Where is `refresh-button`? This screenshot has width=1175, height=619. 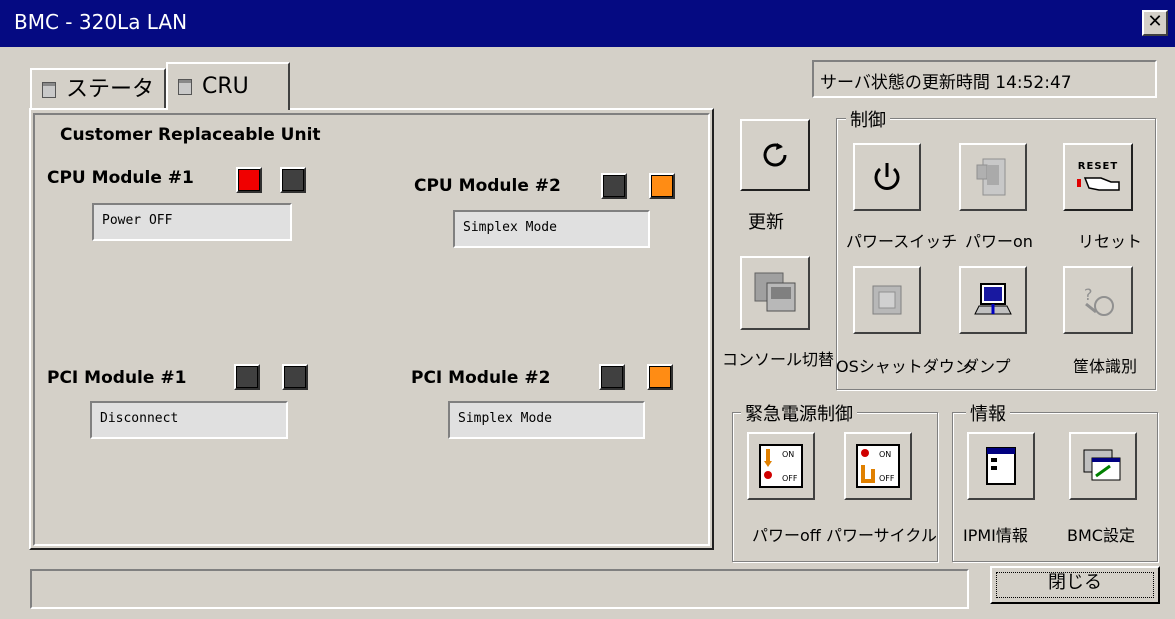
refresh-button is located at coordinates (775, 155).